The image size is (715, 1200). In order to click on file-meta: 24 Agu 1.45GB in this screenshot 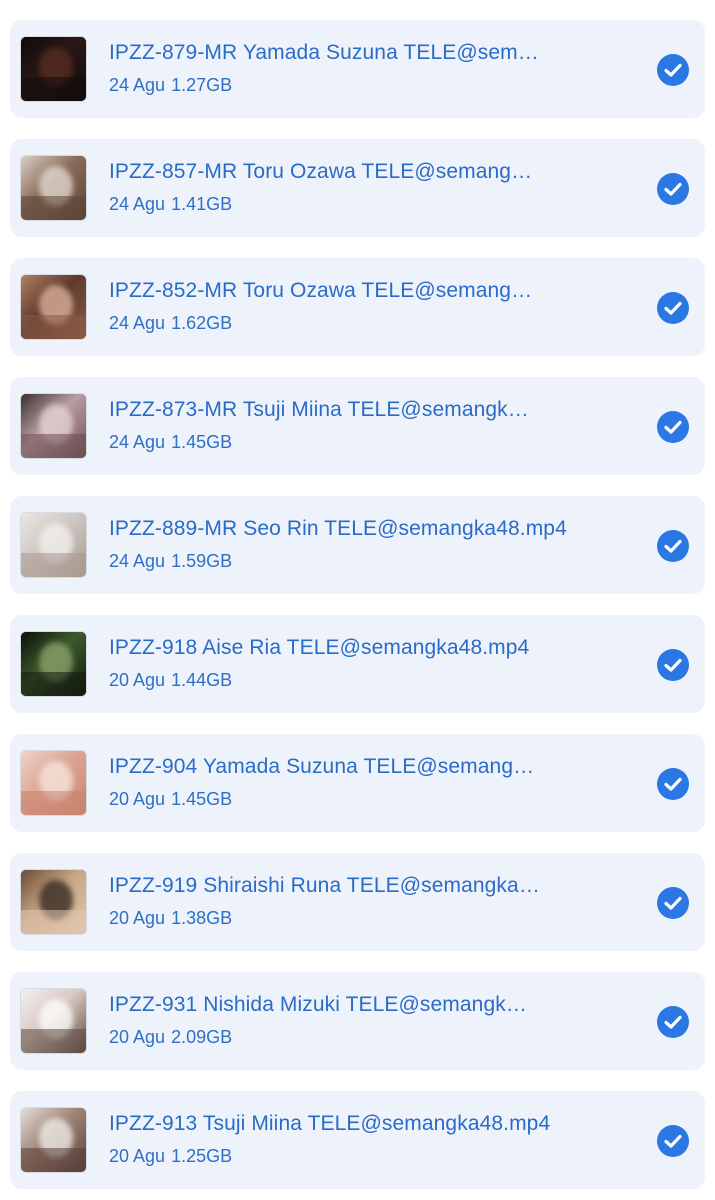, I will do `click(170, 442)`.